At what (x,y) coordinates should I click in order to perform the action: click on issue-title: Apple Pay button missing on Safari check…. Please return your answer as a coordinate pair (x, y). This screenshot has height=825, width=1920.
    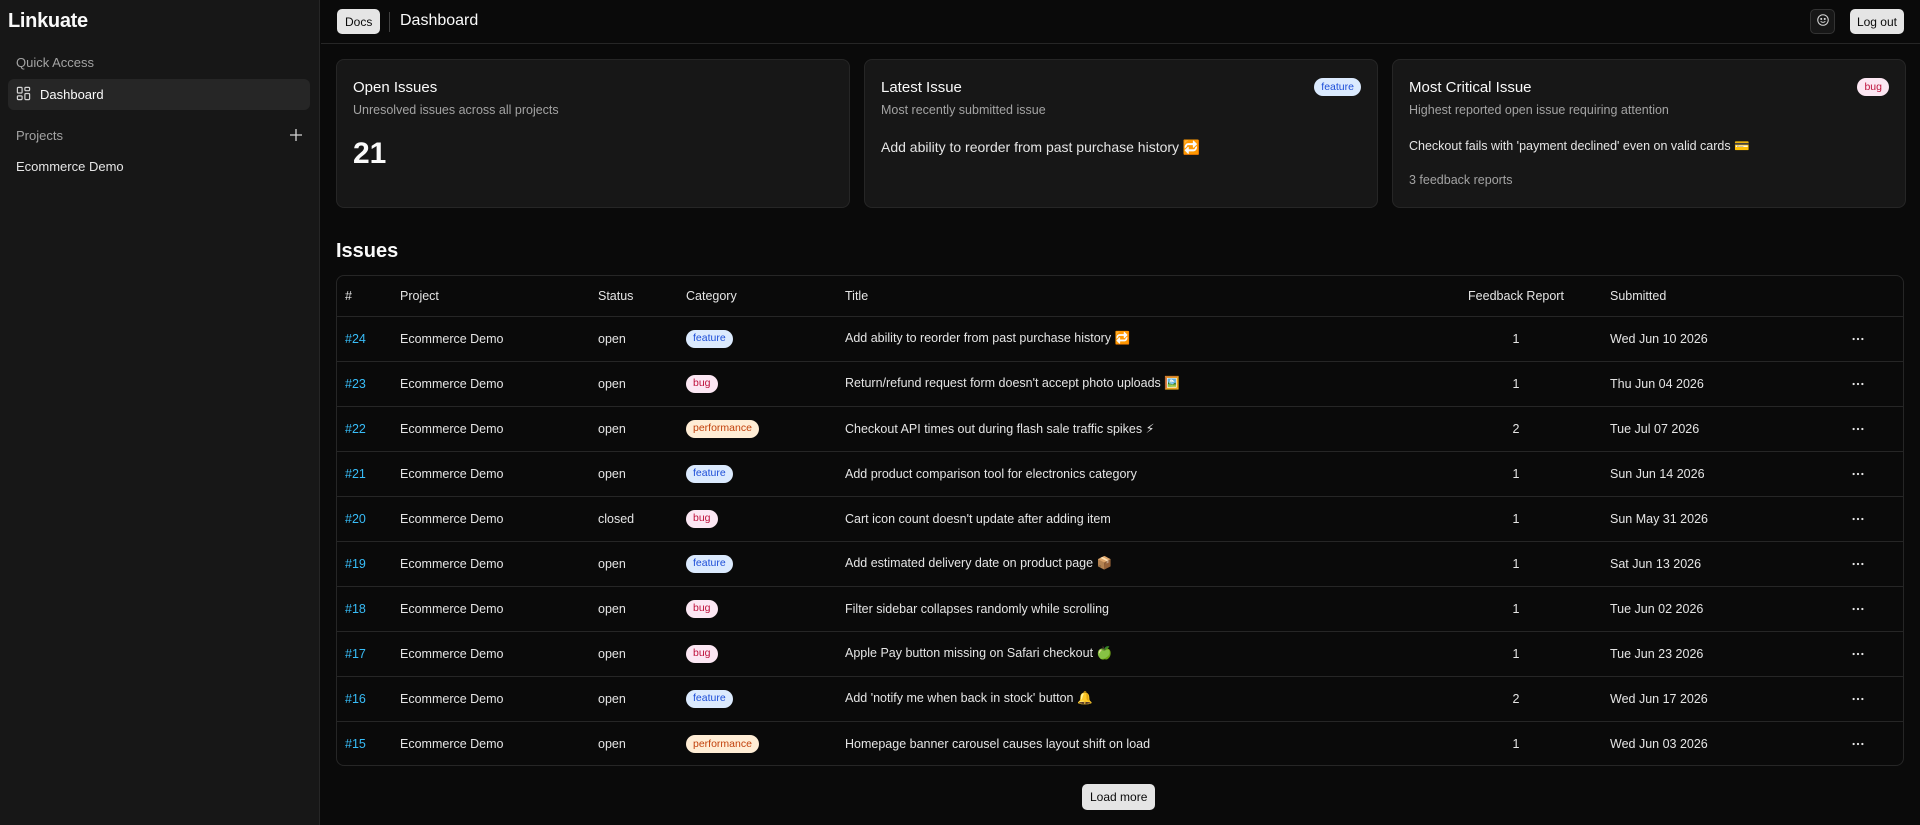
    Looking at the image, I should click on (1133, 654).